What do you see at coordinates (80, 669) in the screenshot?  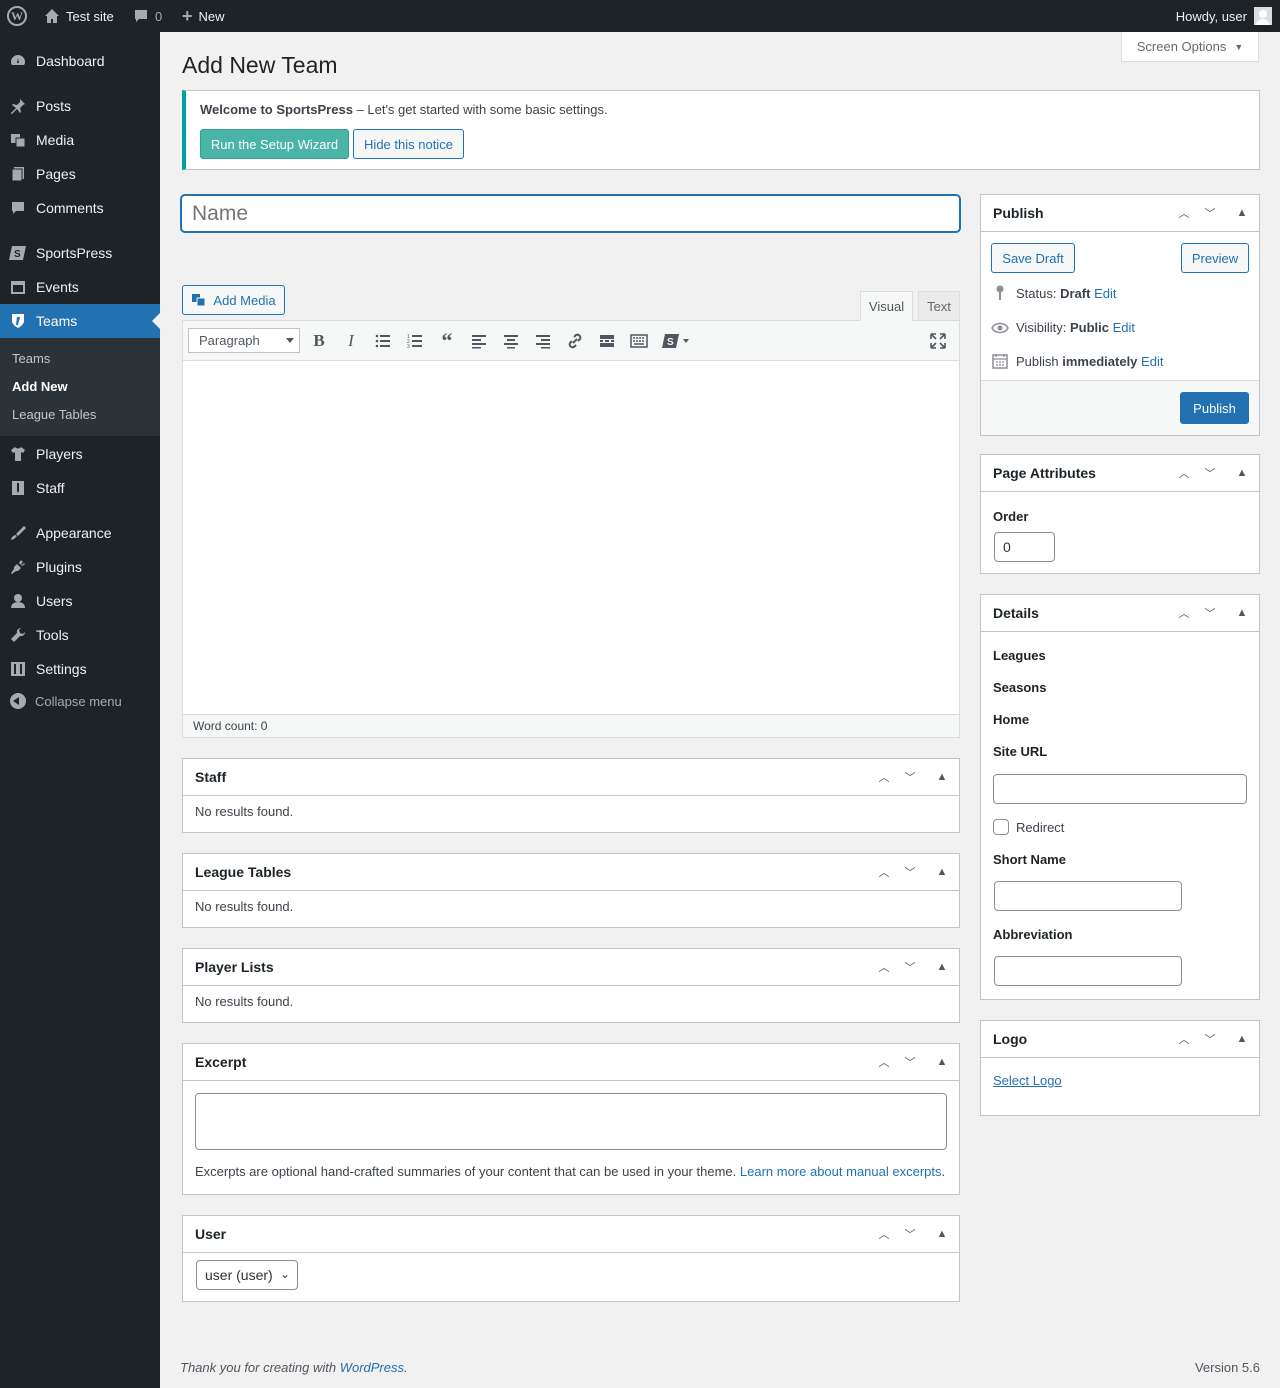 I see `menu-item-settings: Settings` at bounding box center [80, 669].